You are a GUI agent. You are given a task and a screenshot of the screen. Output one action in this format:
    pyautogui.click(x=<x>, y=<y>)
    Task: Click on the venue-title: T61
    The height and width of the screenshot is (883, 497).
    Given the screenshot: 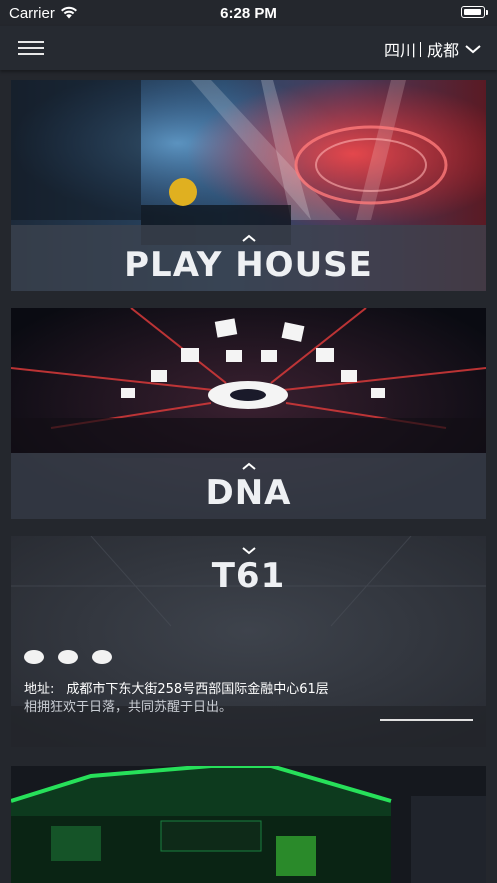 What is the action you would take?
    pyautogui.click(x=248, y=576)
    